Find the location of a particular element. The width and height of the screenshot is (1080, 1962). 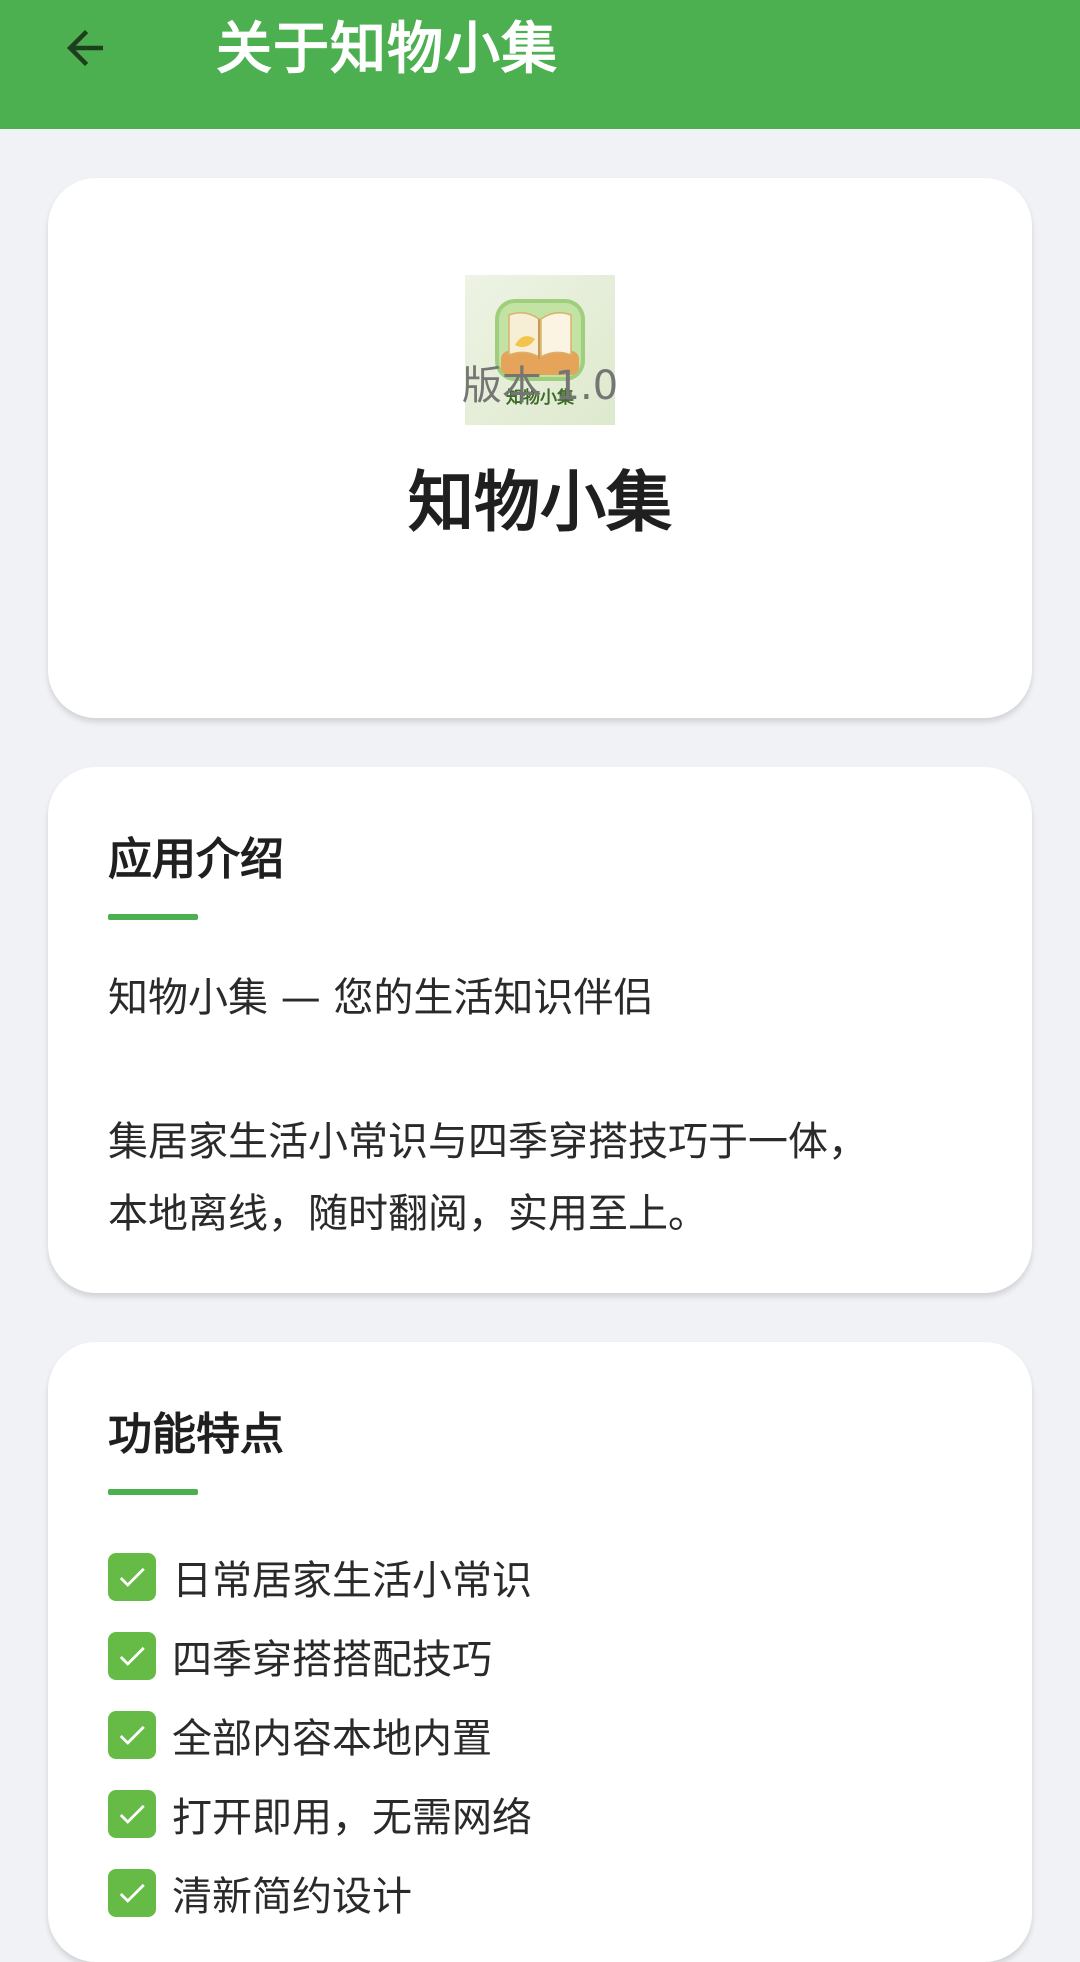

page-title: 关于知物小集 is located at coordinates (387, 49).